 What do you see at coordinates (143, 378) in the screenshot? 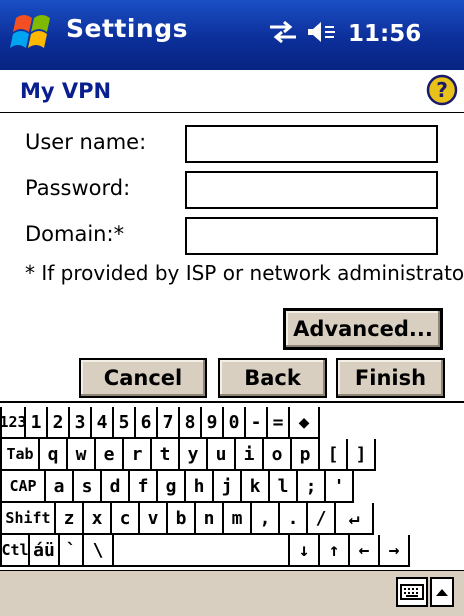
I see `cancel-button: Cancel` at bounding box center [143, 378].